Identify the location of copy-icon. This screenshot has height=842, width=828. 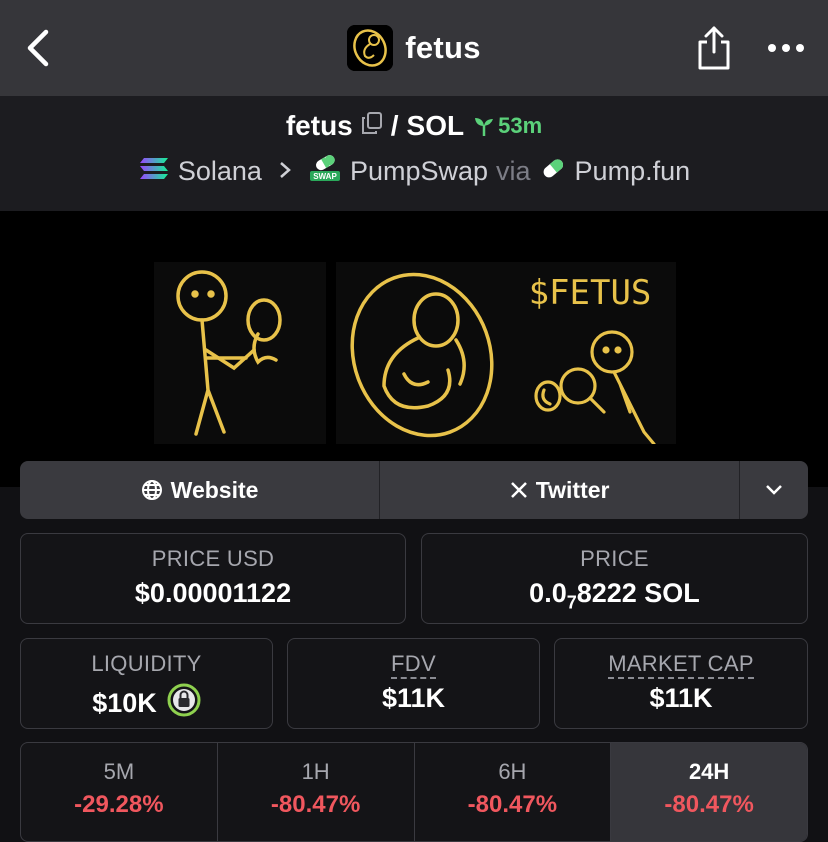
(372, 126).